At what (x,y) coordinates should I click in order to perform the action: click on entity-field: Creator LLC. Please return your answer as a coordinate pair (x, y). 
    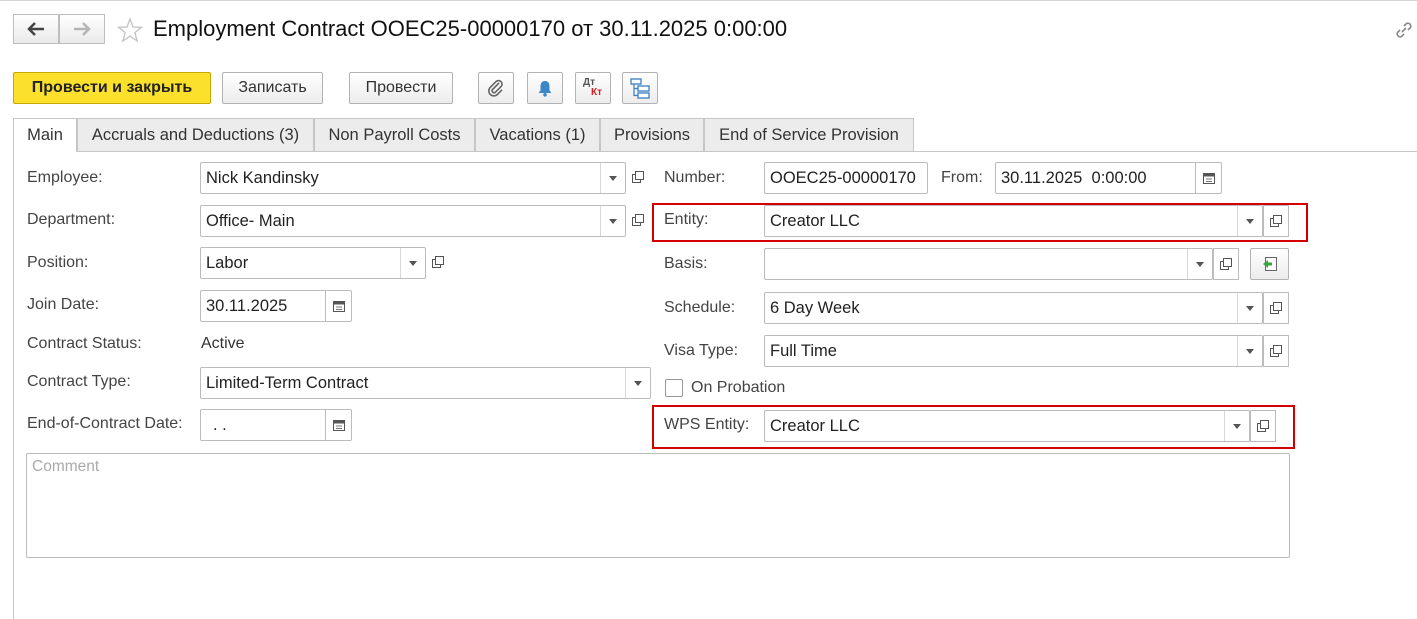
    Looking at the image, I should click on (1013, 221).